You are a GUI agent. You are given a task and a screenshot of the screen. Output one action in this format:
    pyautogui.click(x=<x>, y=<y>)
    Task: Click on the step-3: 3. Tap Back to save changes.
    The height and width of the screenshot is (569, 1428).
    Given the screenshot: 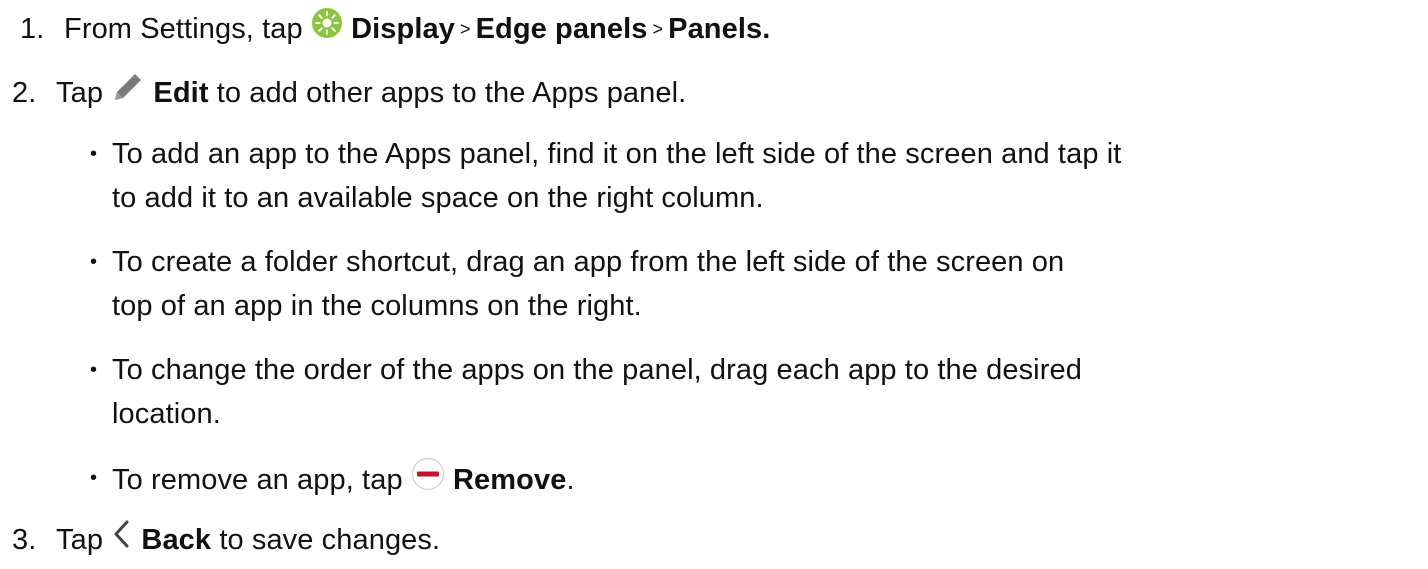 What is the action you would take?
    pyautogui.click(x=226, y=540)
    